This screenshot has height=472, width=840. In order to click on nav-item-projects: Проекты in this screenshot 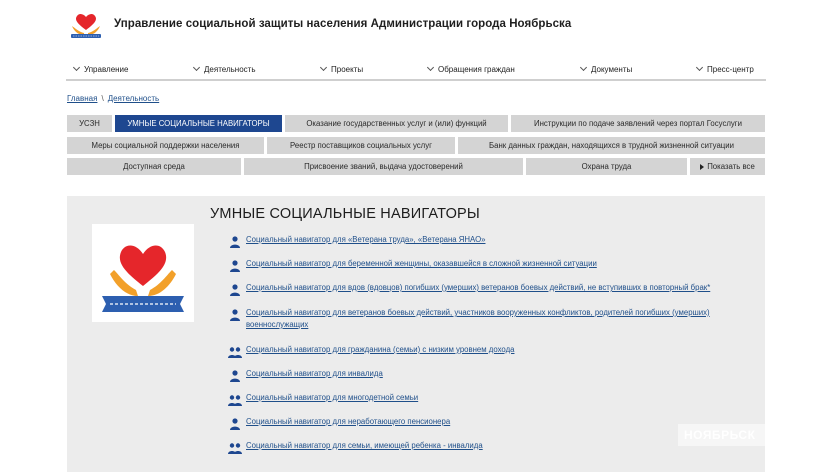, I will do `click(341, 68)`.